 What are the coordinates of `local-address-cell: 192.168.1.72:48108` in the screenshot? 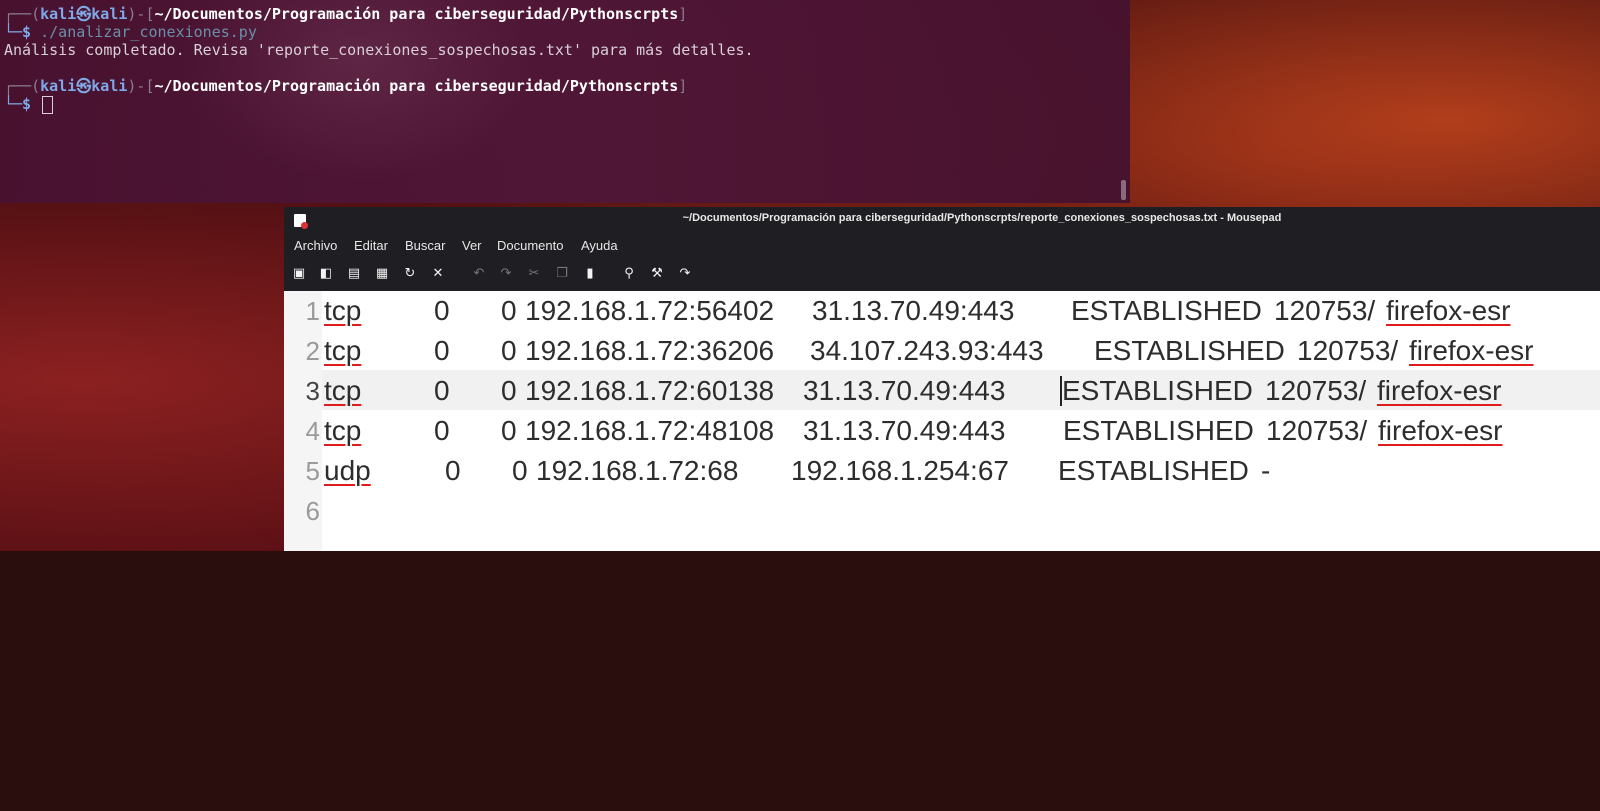 It's located at (650, 430).